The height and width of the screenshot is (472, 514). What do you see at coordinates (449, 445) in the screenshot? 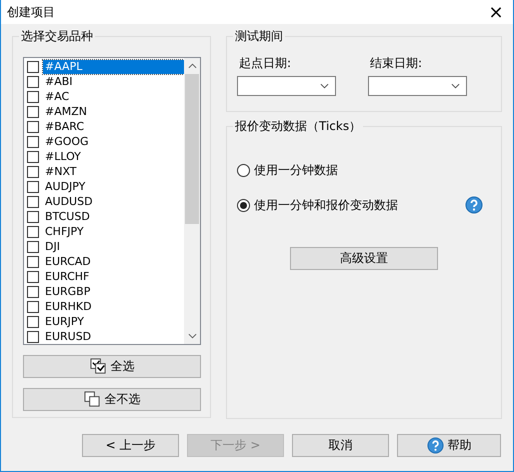
I see `footer-button: 帮助` at bounding box center [449, 445].